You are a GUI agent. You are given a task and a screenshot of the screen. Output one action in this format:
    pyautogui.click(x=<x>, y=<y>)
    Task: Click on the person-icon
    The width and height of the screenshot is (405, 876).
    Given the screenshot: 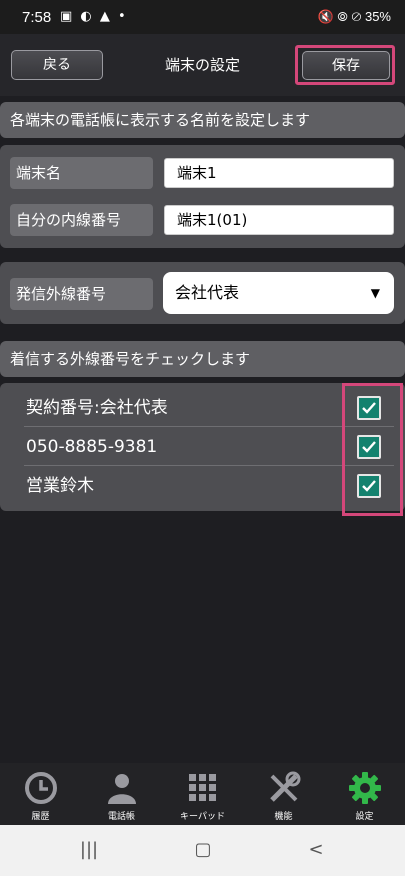 What is the action you would take?
    pyautogui.click(x=122, y=789)
    